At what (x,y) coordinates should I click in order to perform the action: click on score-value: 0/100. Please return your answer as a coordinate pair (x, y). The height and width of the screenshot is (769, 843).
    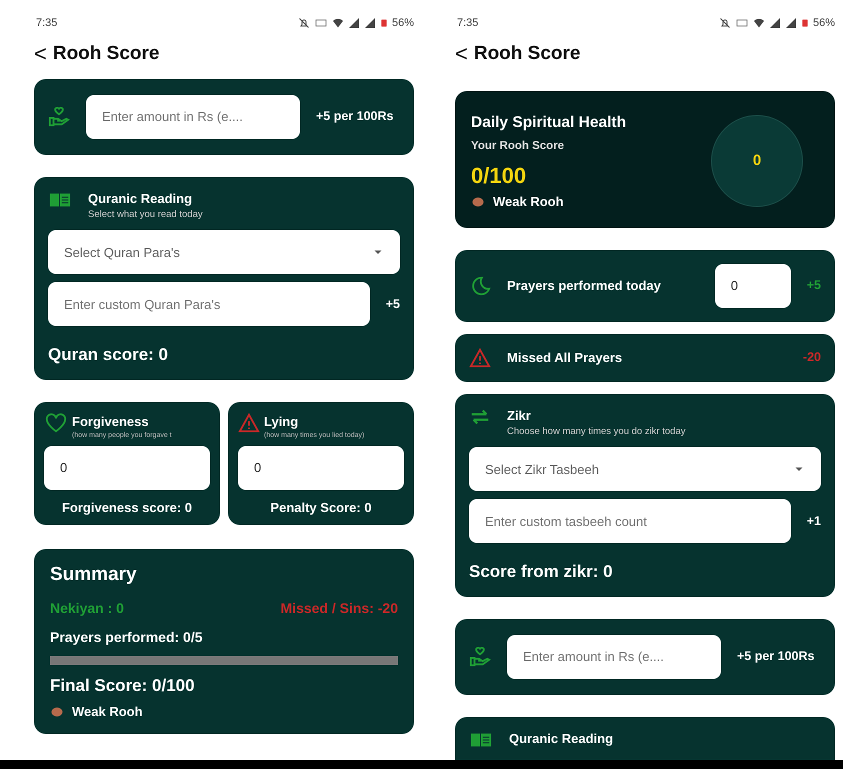
    Looking at the image, I should click on (499, 176).